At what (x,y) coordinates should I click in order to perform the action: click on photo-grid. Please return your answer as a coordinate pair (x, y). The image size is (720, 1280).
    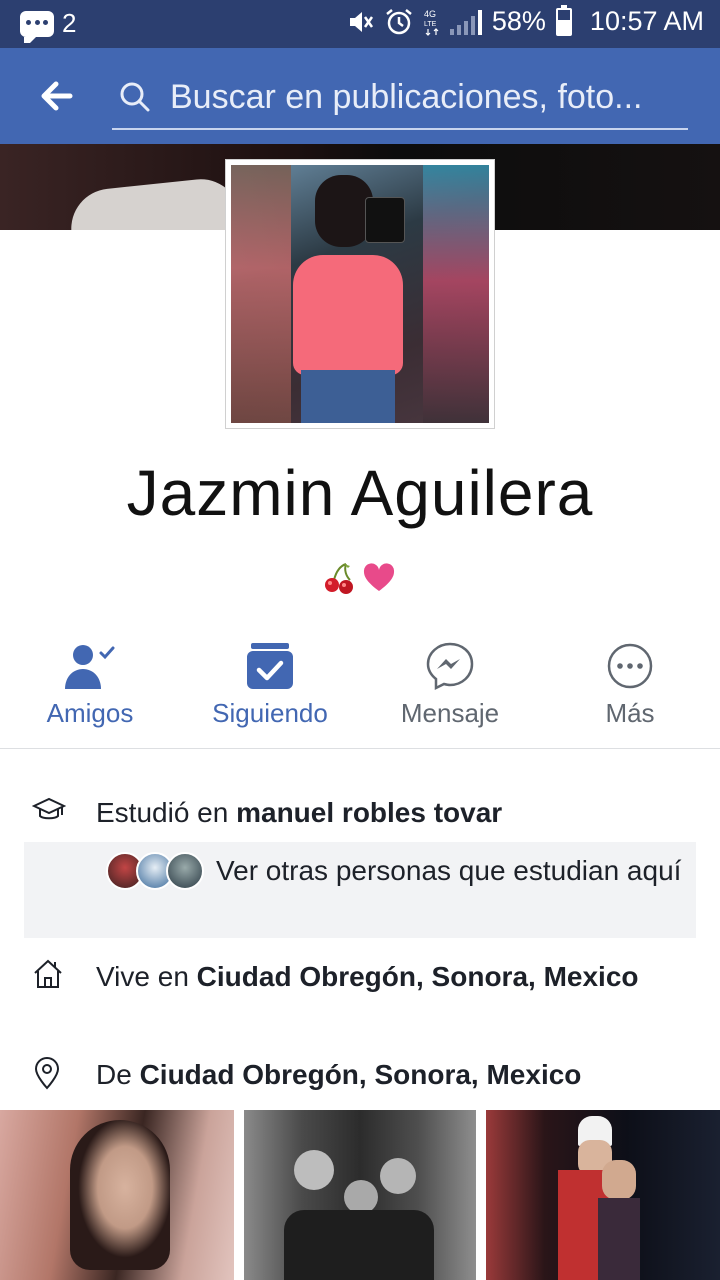
    Looking at the image, I should click on (360, 1195).